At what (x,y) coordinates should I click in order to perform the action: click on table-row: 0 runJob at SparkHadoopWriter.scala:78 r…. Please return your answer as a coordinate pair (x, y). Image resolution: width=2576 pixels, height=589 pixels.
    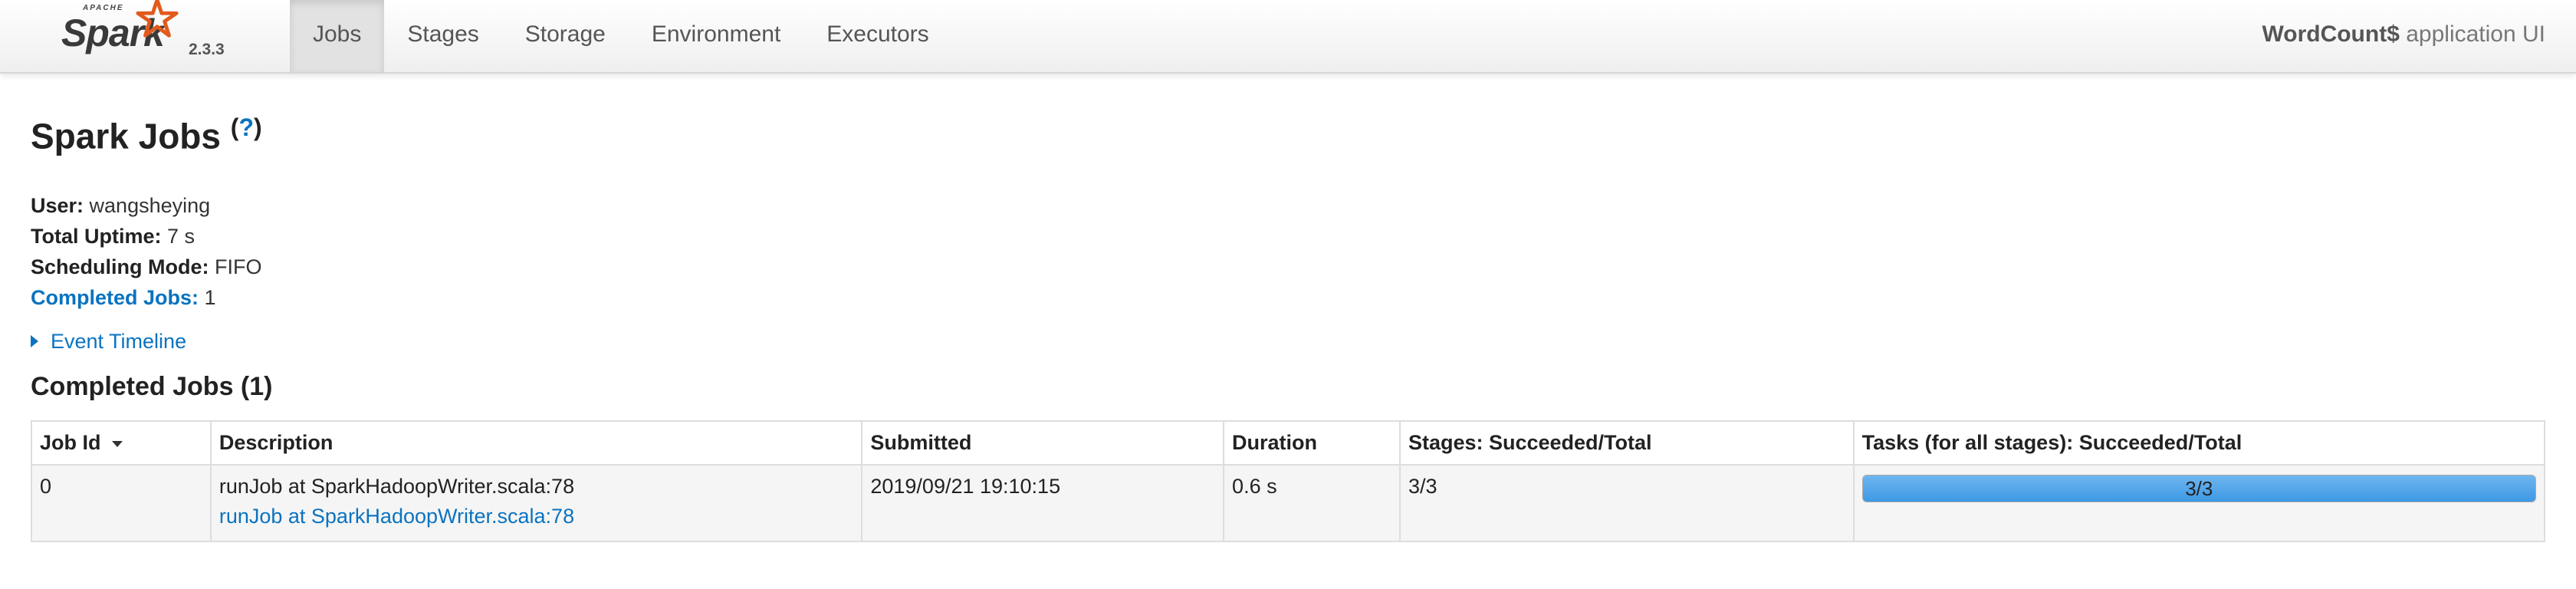
    Looking at the image, I should click on (1288, 503).